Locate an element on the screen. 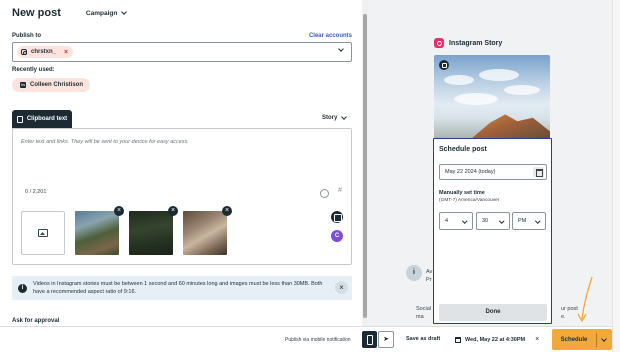  account-name: chrstxn_ is located at coordinates (44, 52).